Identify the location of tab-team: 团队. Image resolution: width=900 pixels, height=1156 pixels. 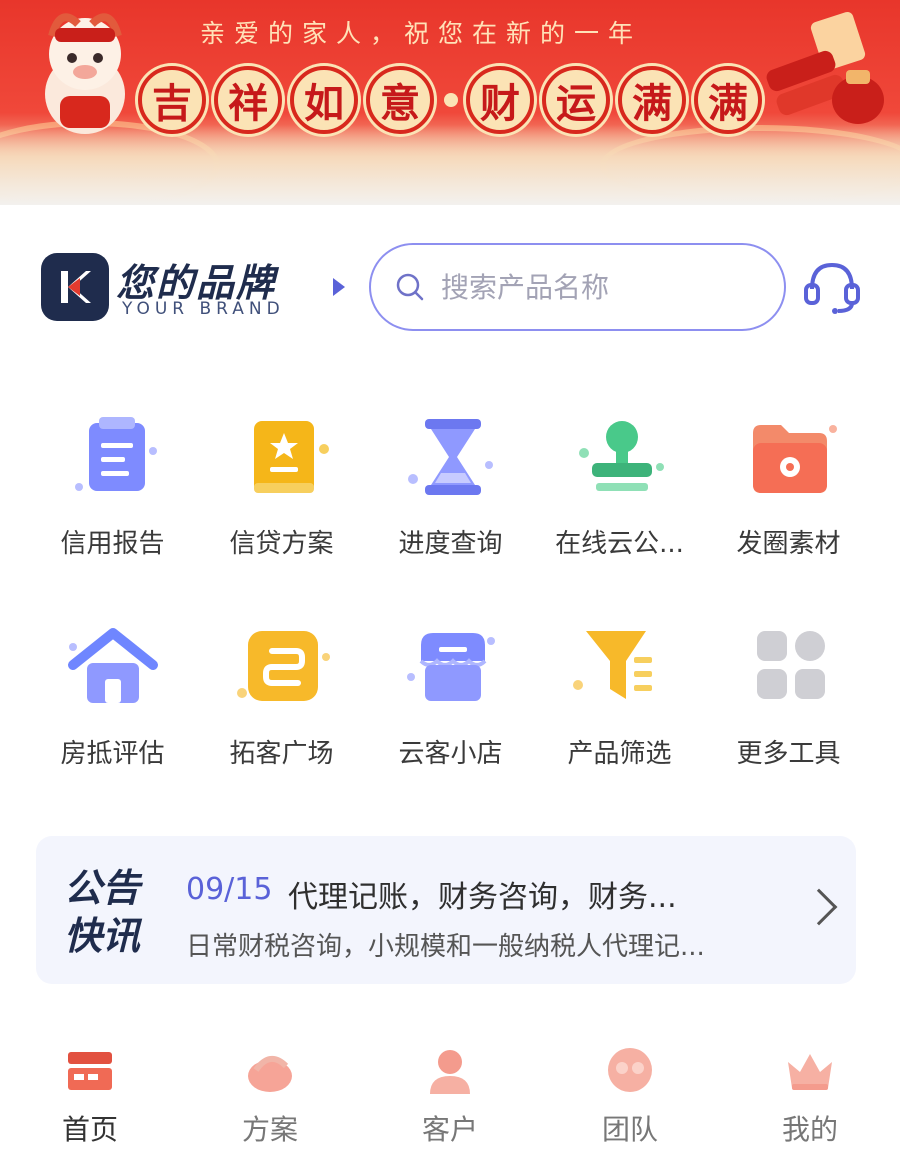
(630, 1093).